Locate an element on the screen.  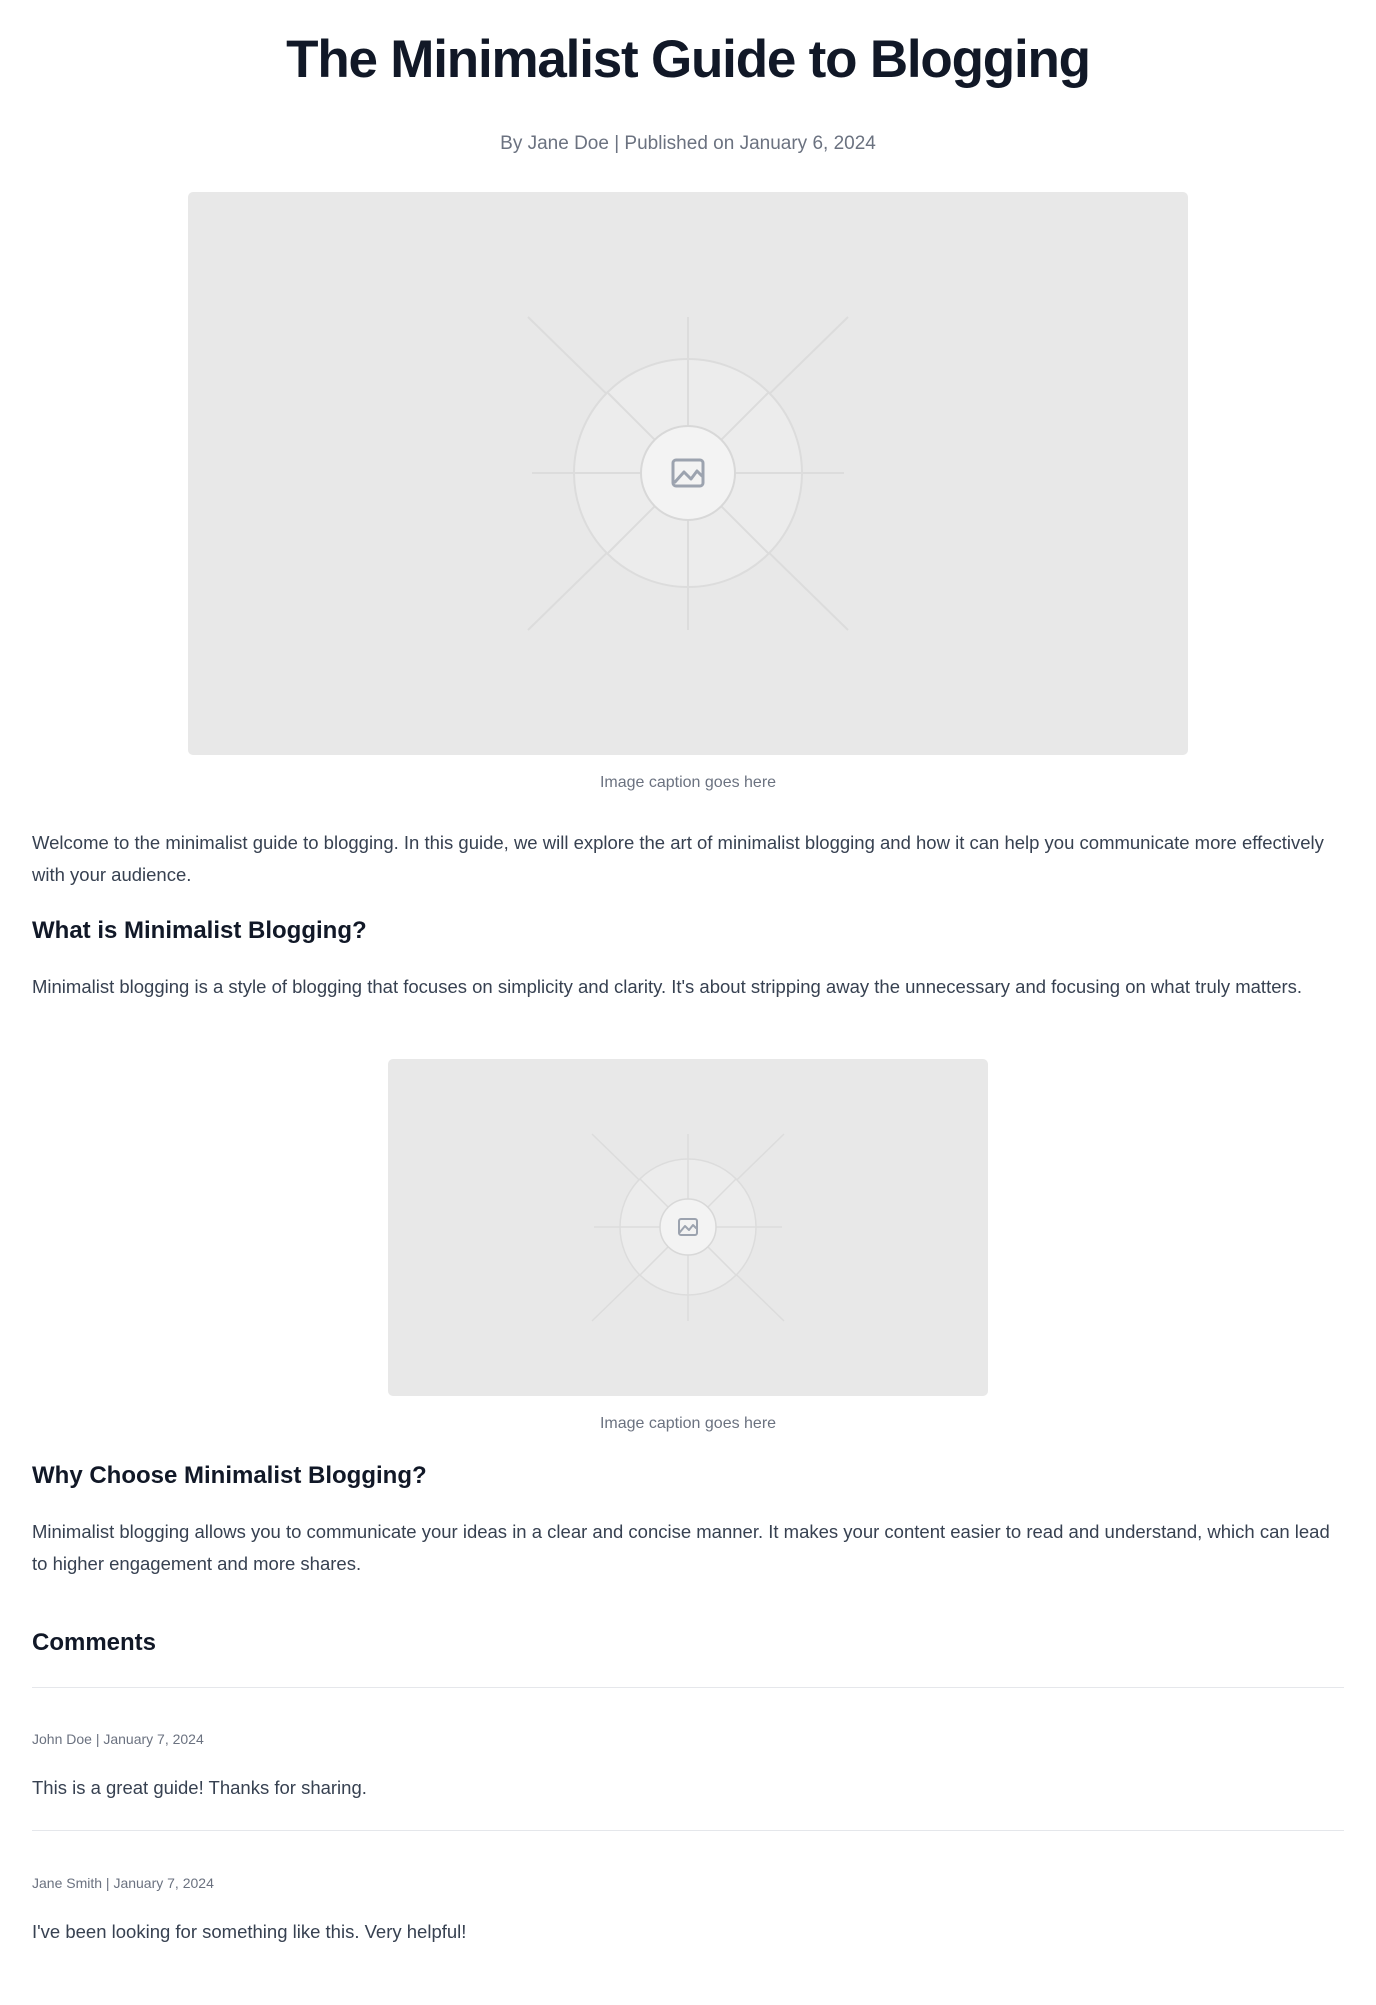
image-icon is located at coordinates (688, 1227).